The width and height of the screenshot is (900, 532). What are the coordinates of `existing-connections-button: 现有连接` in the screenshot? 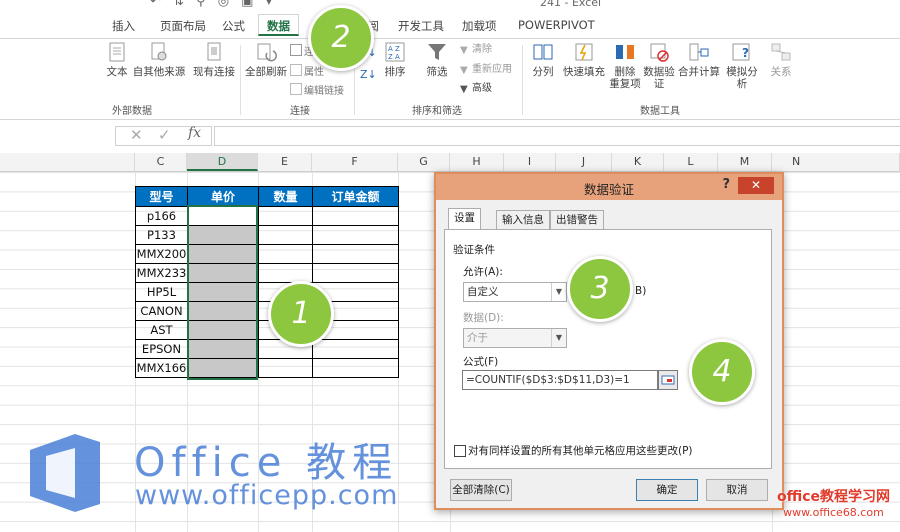 It's located at (214, 59).